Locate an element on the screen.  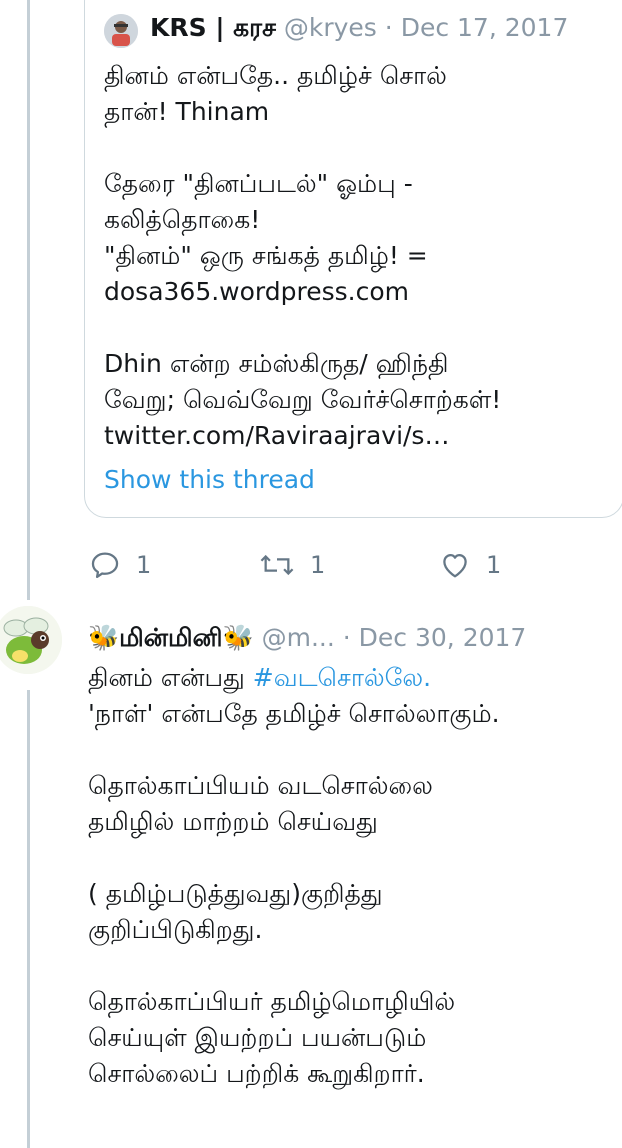
hashtag-link: #வடசொல்லே. is located at coordinates (342, 677).